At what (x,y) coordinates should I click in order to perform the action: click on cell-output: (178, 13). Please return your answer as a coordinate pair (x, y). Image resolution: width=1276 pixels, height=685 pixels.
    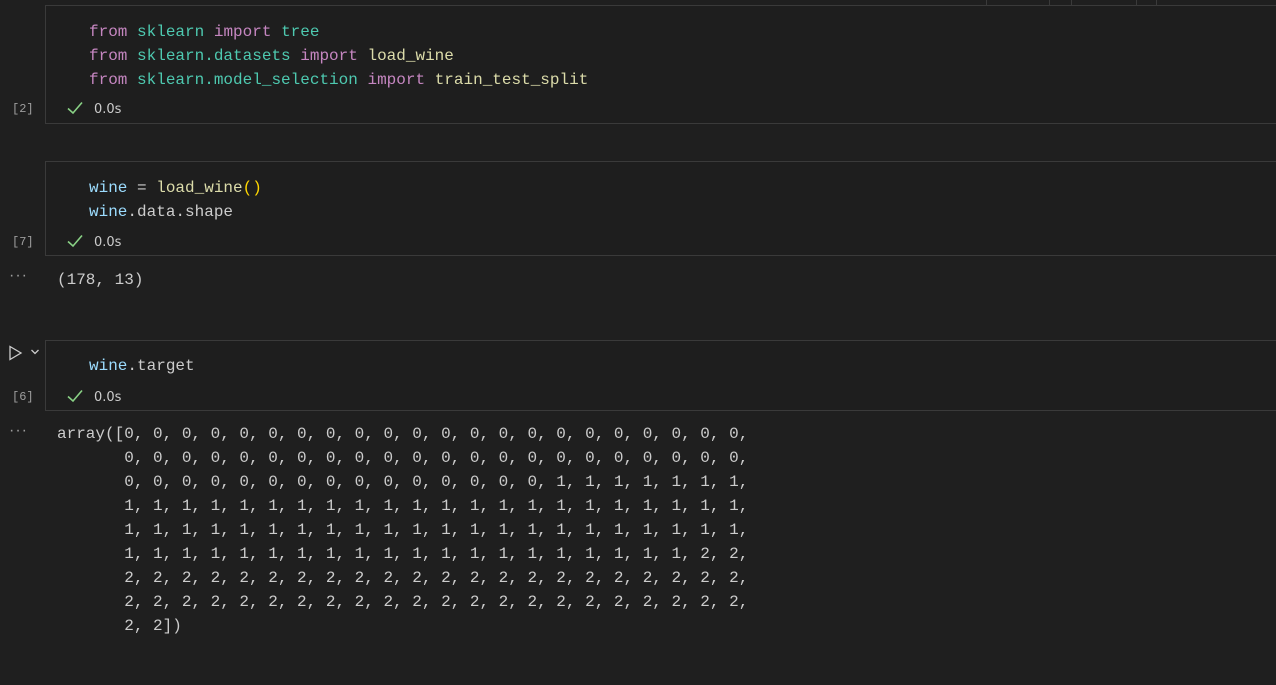
    Looking at the image, I should click on (100, 280).